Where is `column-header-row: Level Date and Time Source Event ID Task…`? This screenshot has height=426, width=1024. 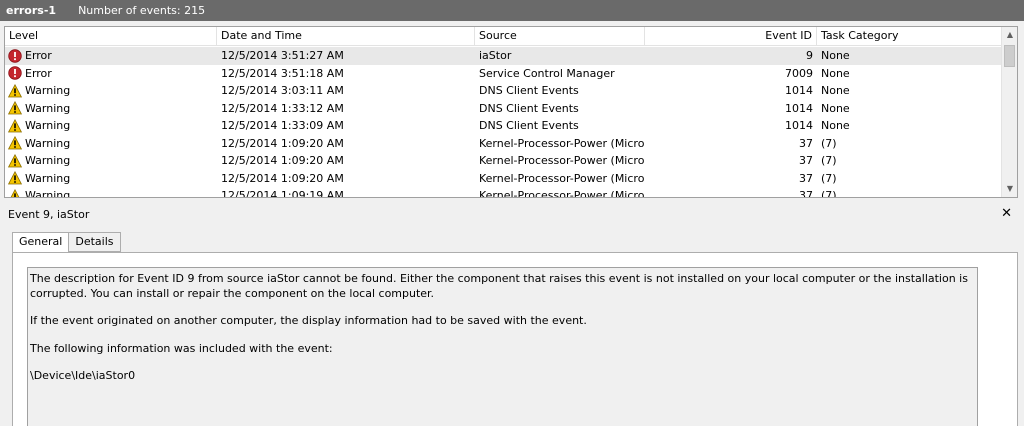 column-header-row: Level Date and Time Source Event ID Task… is located at coordinates (503, 36).